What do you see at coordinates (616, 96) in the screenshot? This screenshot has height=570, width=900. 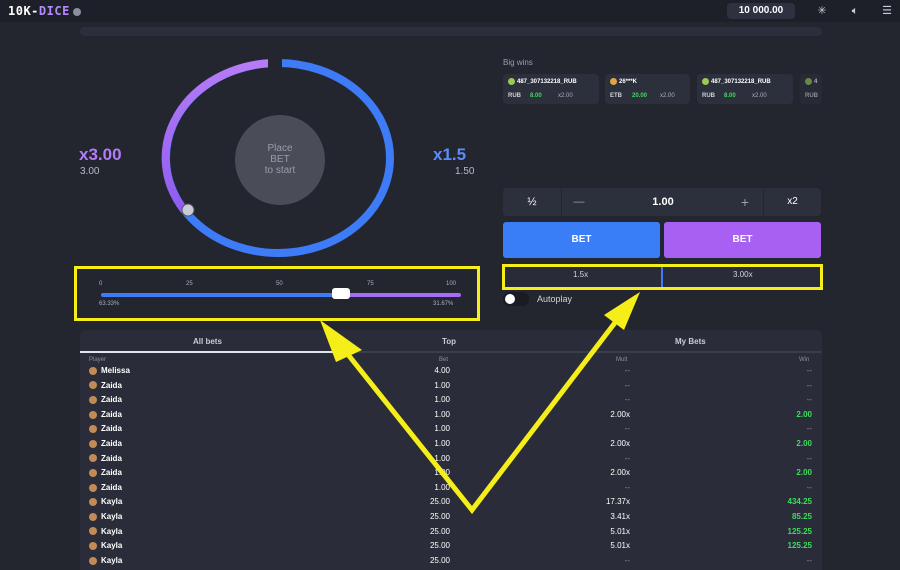 I see `win-currency: ETB` at bounding box center [616, 96].